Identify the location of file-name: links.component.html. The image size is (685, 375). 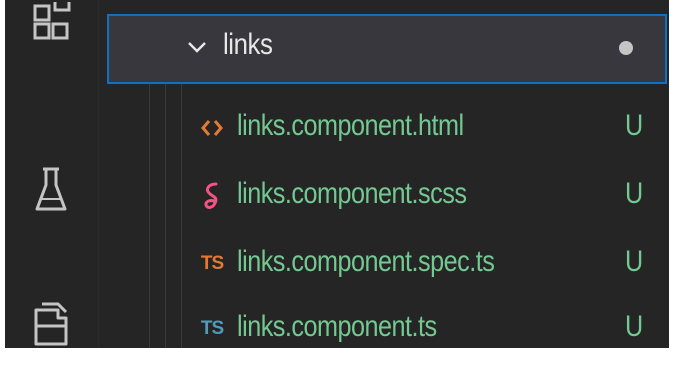
(350, 125).